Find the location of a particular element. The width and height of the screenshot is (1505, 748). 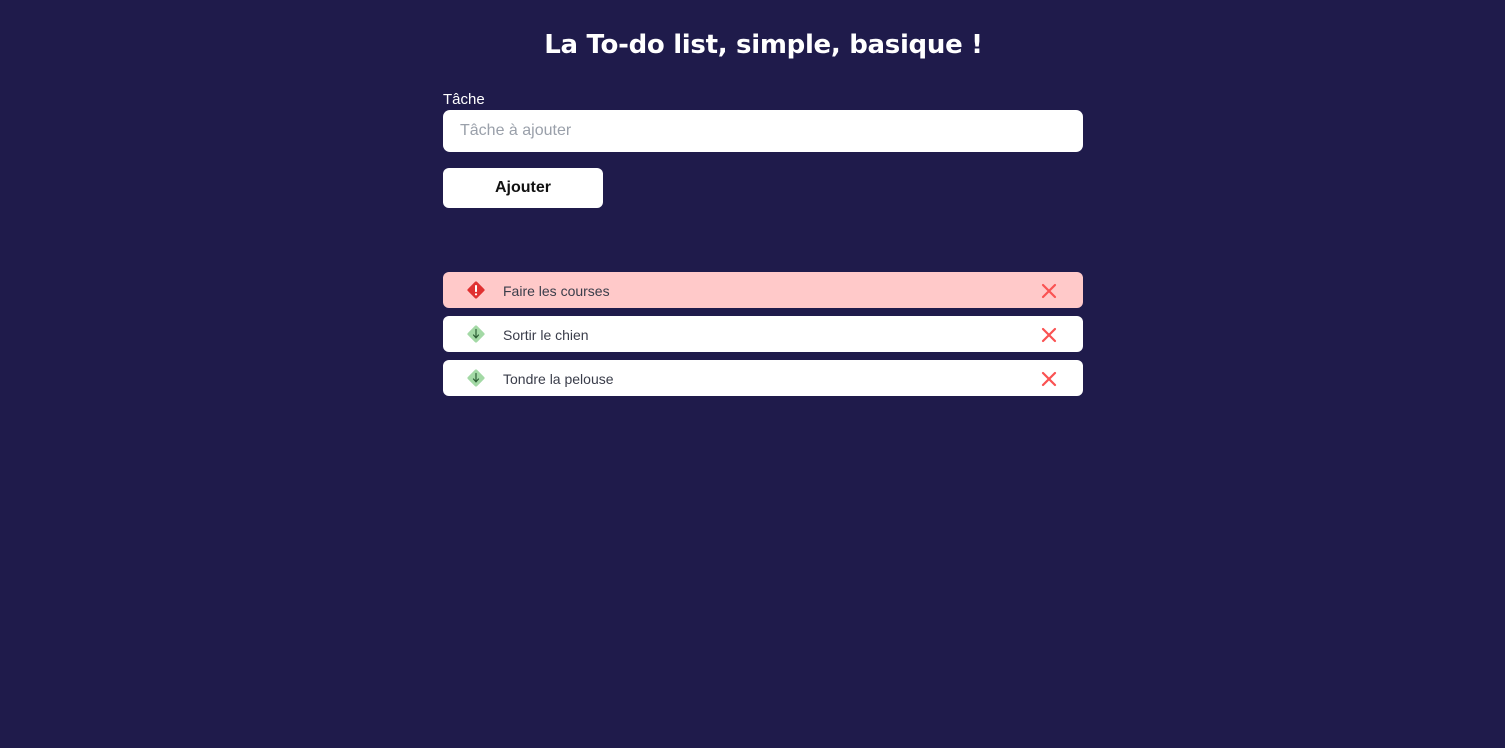

task-input is located at coordinates (763, 131).